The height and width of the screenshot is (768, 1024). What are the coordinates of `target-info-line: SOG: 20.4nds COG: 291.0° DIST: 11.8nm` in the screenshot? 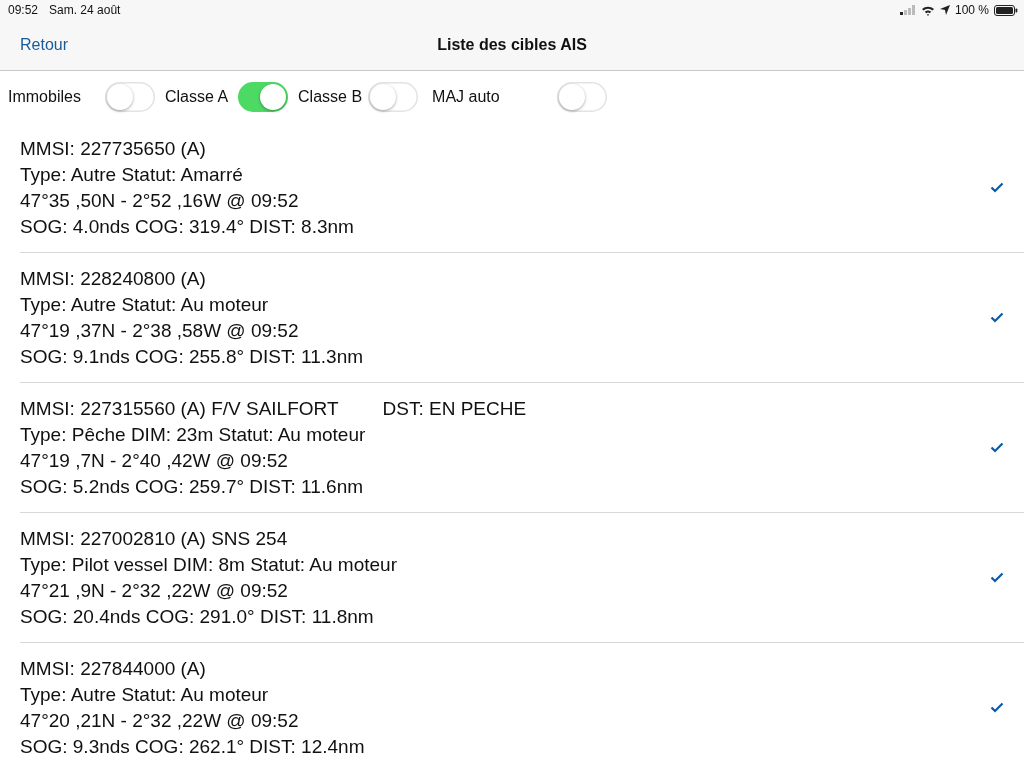 It's located at (197, 616).